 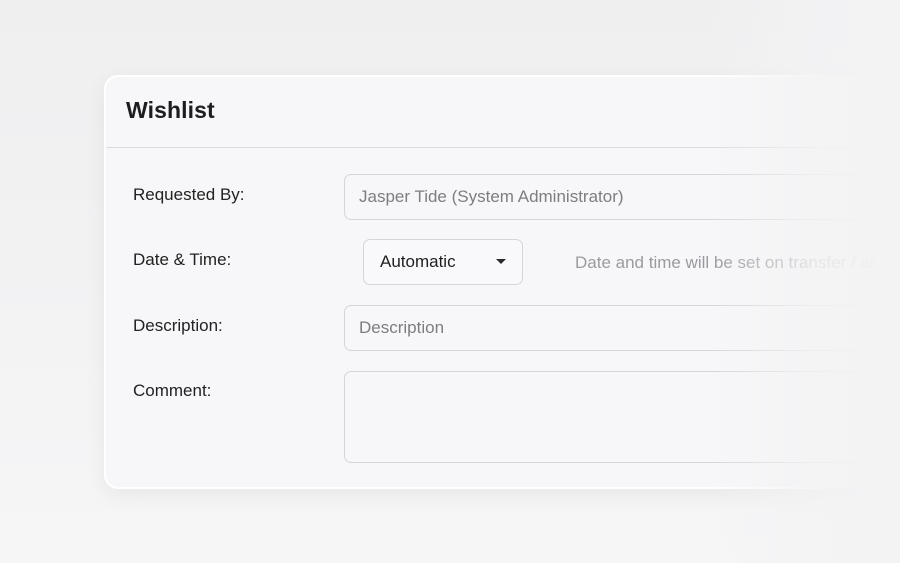 I want to click on date-time-selected-value: Automatic, so click(x=418, y=261).